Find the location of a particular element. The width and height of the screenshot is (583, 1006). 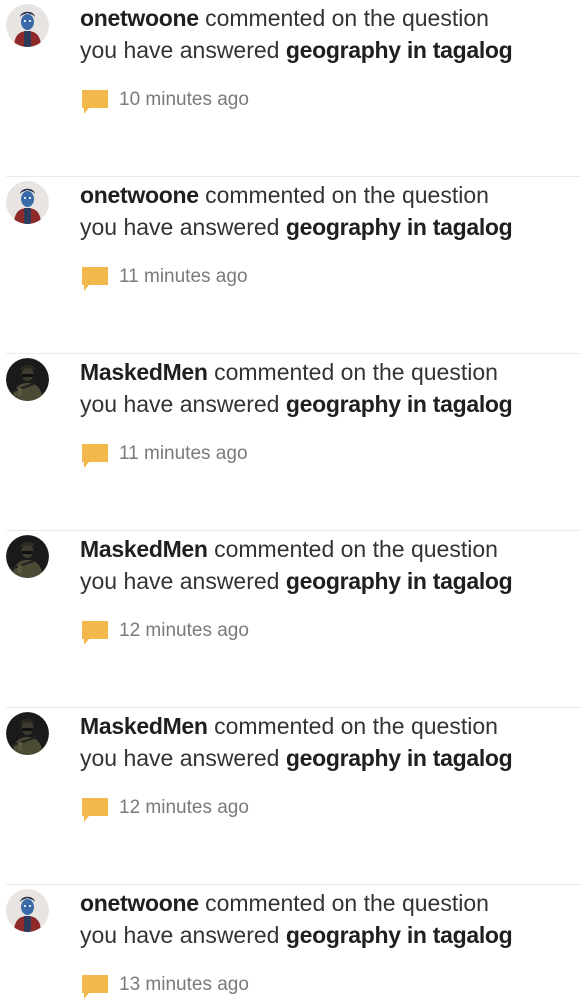

timestamp: 13 minutes ago is located at coordinates (184, 984).